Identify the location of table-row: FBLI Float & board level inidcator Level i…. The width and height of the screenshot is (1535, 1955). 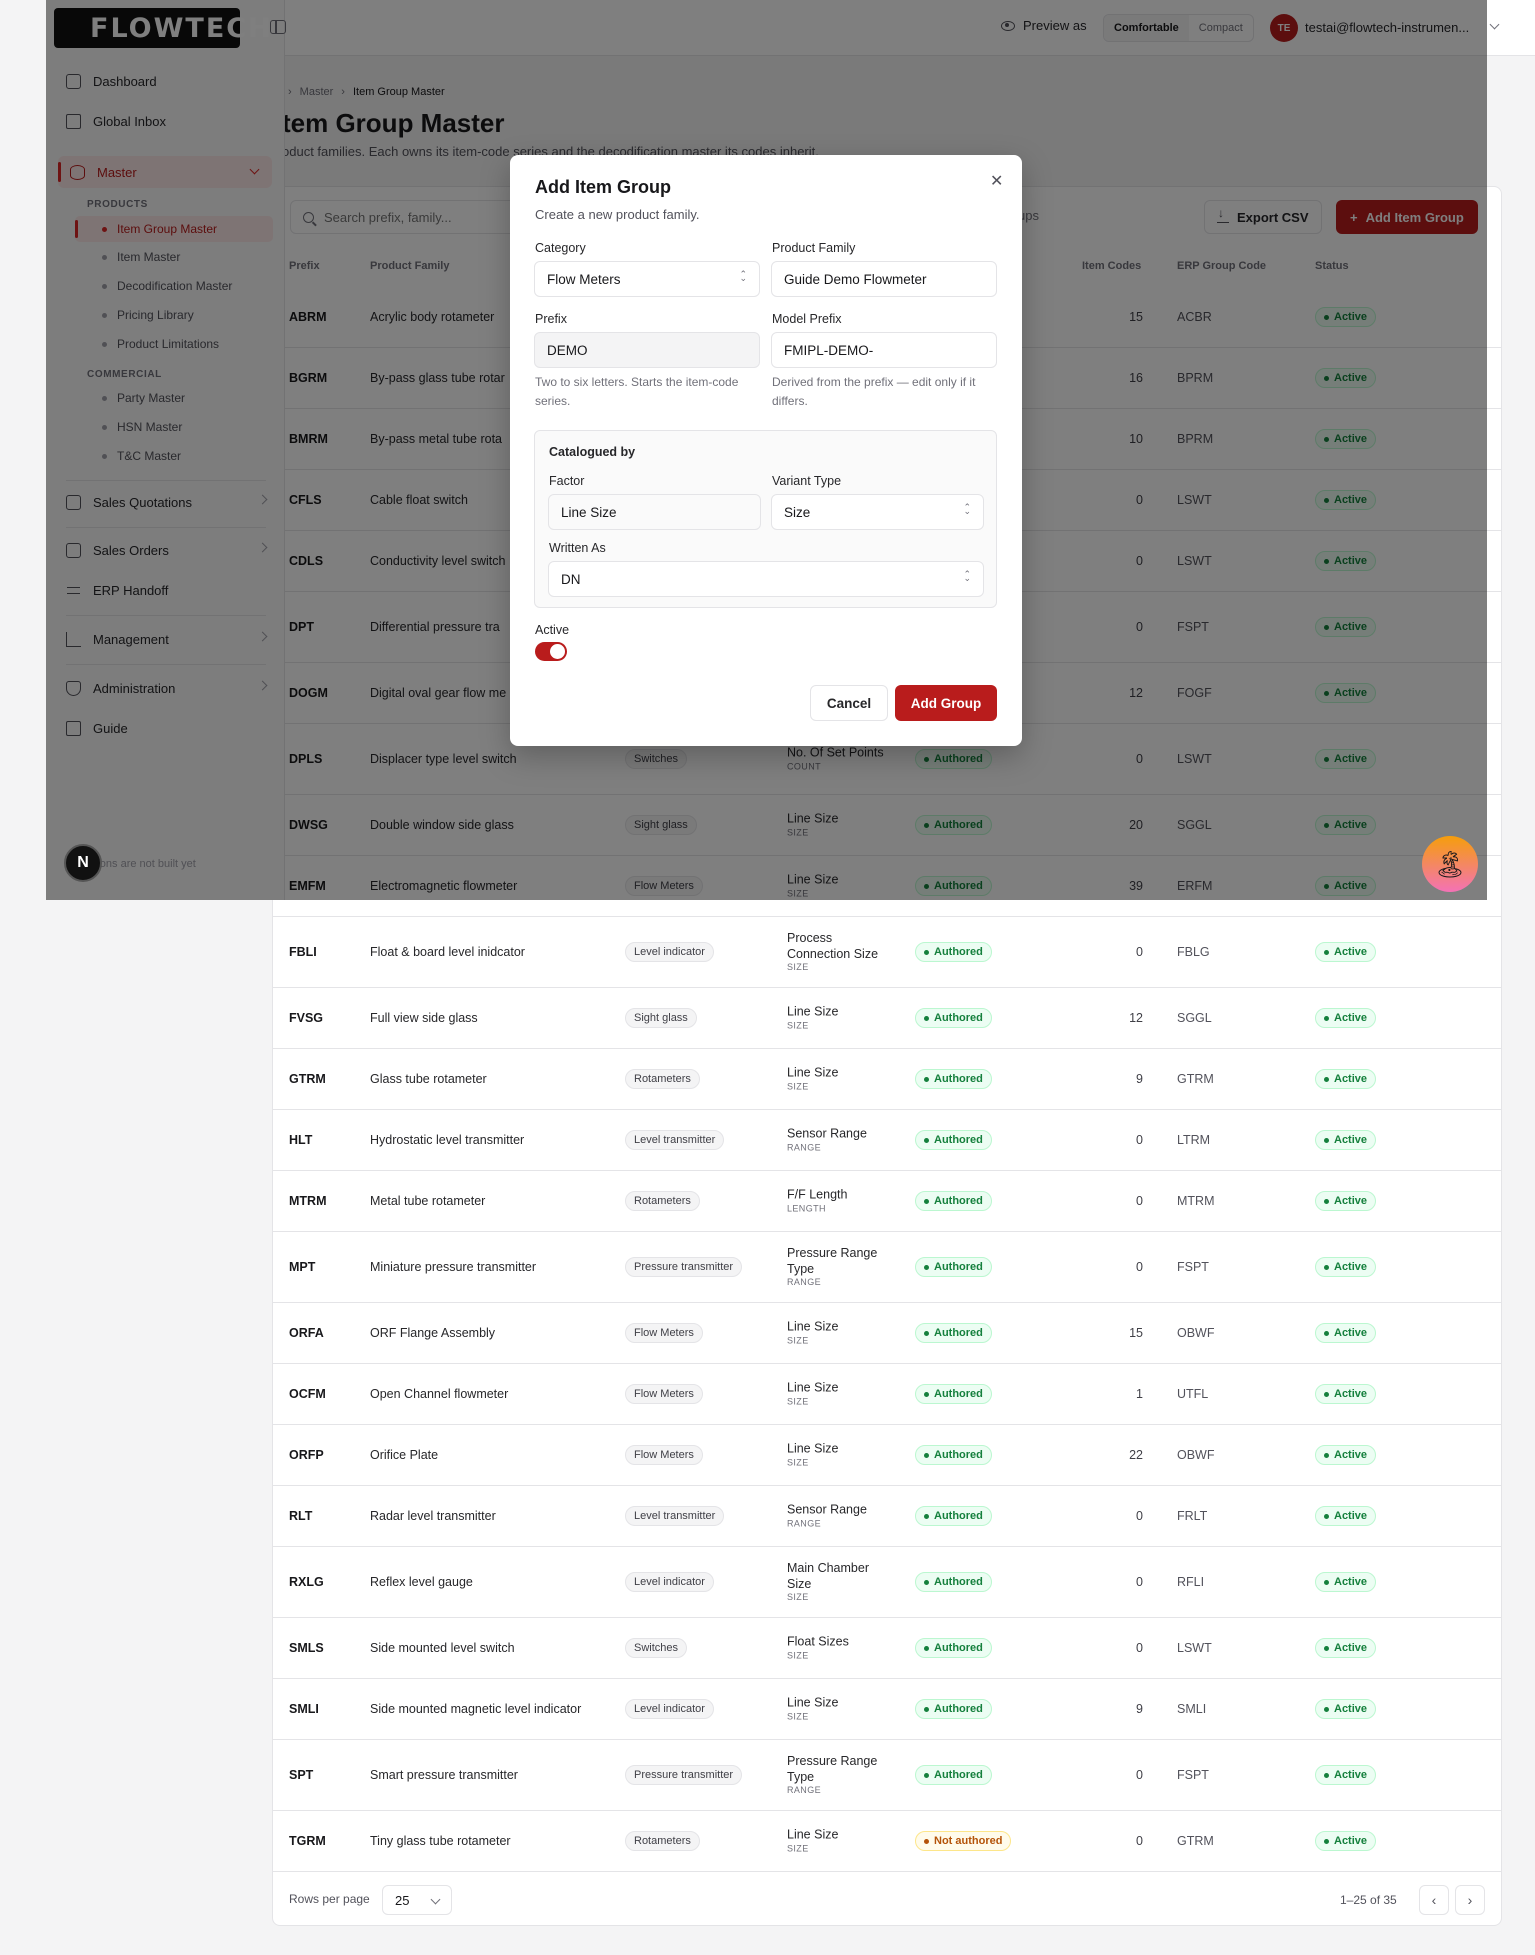
(887, 952).